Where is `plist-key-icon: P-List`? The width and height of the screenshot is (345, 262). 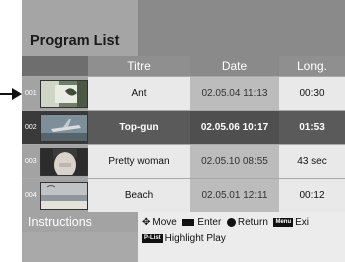 plist-key-icon: P-List is located at coordinates (152, 238).